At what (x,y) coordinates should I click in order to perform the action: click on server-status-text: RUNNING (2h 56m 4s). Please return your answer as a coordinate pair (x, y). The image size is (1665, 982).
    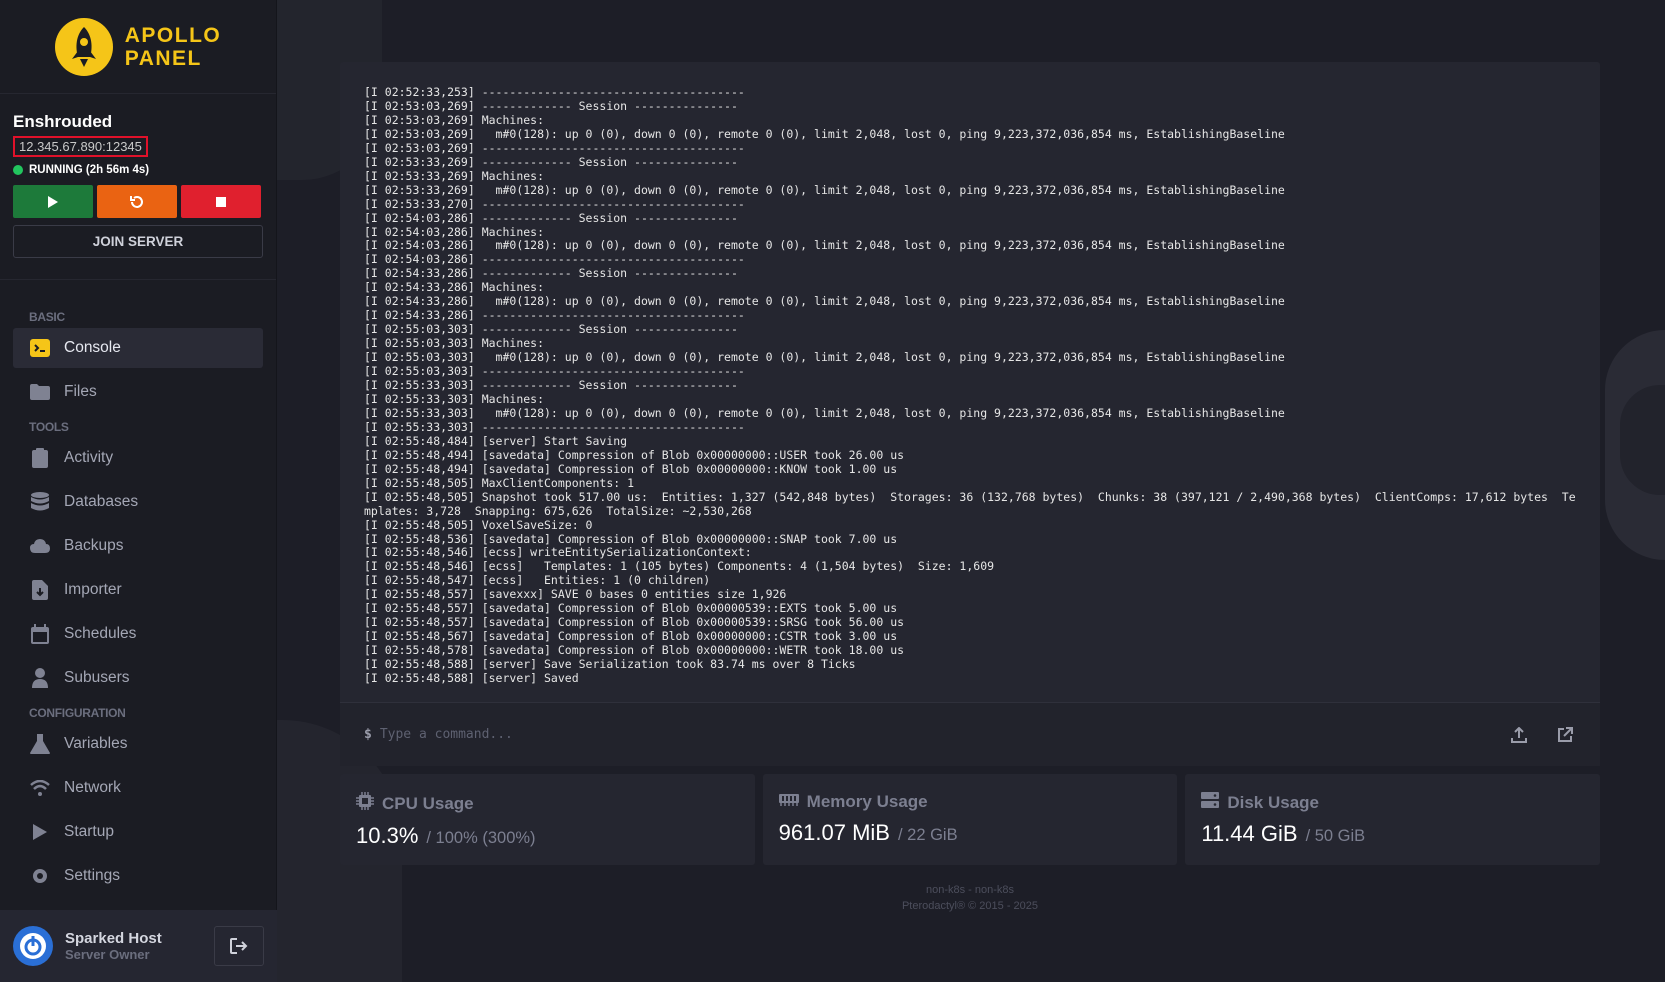
    Looking at the image, I should click on (89, 170).